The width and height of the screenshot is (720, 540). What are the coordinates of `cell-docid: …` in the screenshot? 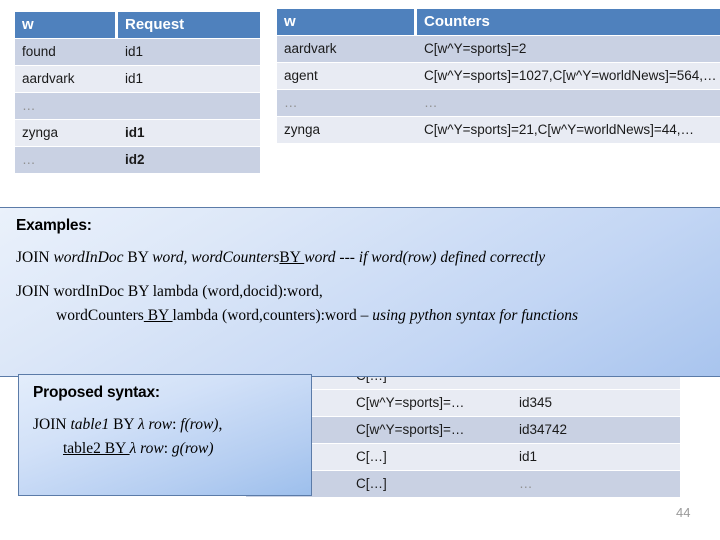 It's located at (596, 484).